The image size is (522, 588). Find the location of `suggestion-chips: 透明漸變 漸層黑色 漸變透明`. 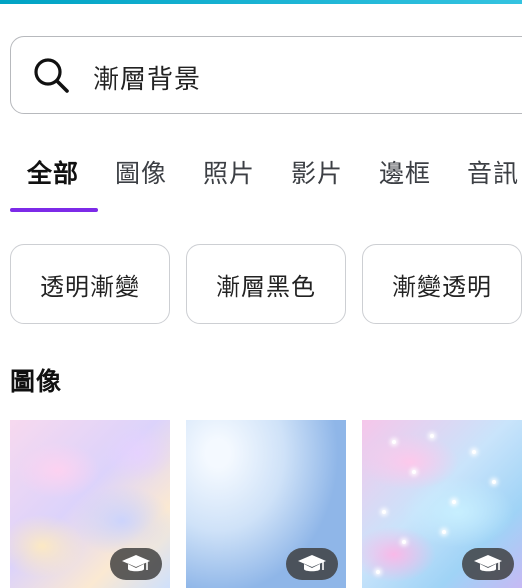

suggestion-chips: 透明漸變 漸層黑色 漸變透明 is located at coordinates (261, 284).